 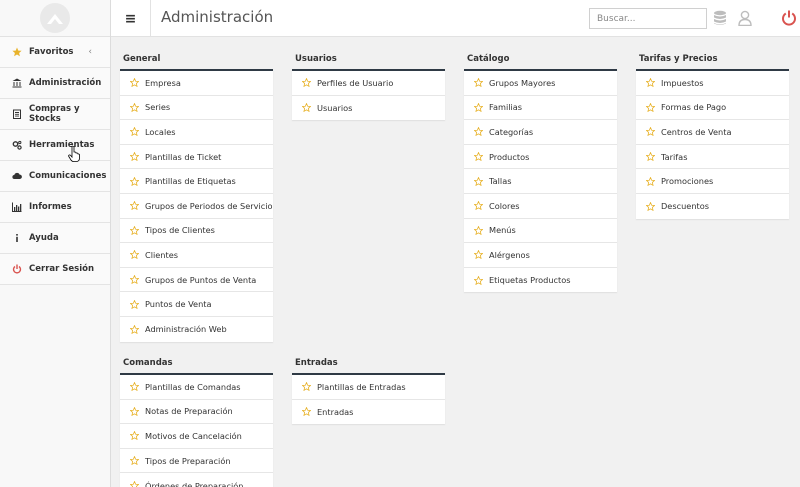 I want to click on list-item: Grupos de Periodos de Servicio, so click(x=196, y=206).